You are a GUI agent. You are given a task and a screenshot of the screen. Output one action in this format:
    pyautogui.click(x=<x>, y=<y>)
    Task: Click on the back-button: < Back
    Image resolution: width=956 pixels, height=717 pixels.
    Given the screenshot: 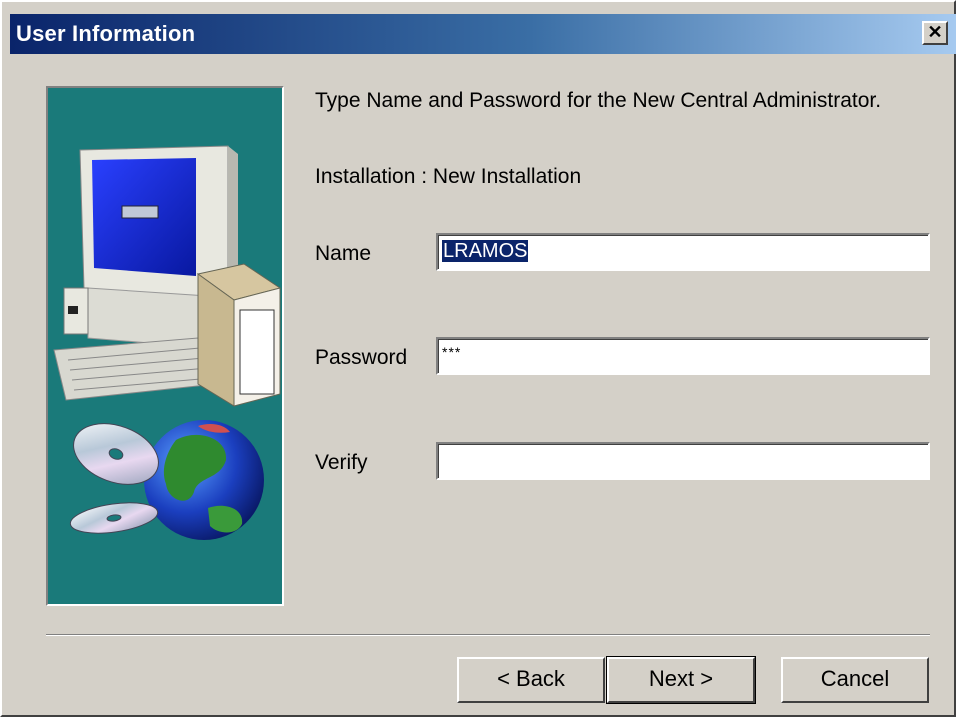 What is the action you would take?
    pyautogui.click(x=531, y=680)
    